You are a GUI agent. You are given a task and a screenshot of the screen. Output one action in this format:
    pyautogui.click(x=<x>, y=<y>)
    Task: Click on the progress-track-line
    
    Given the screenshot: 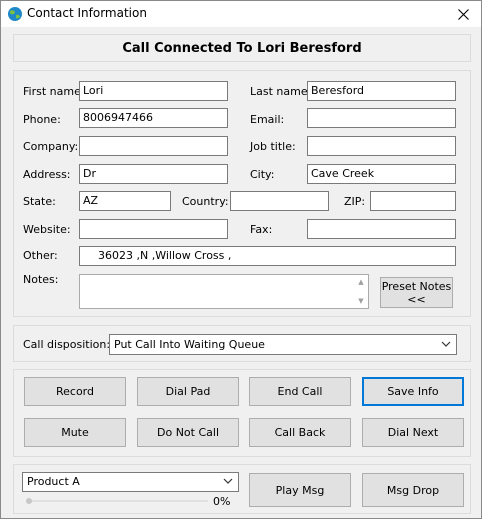 What is the action you would take?
    pyautogui.click(x=117, y=501)
    